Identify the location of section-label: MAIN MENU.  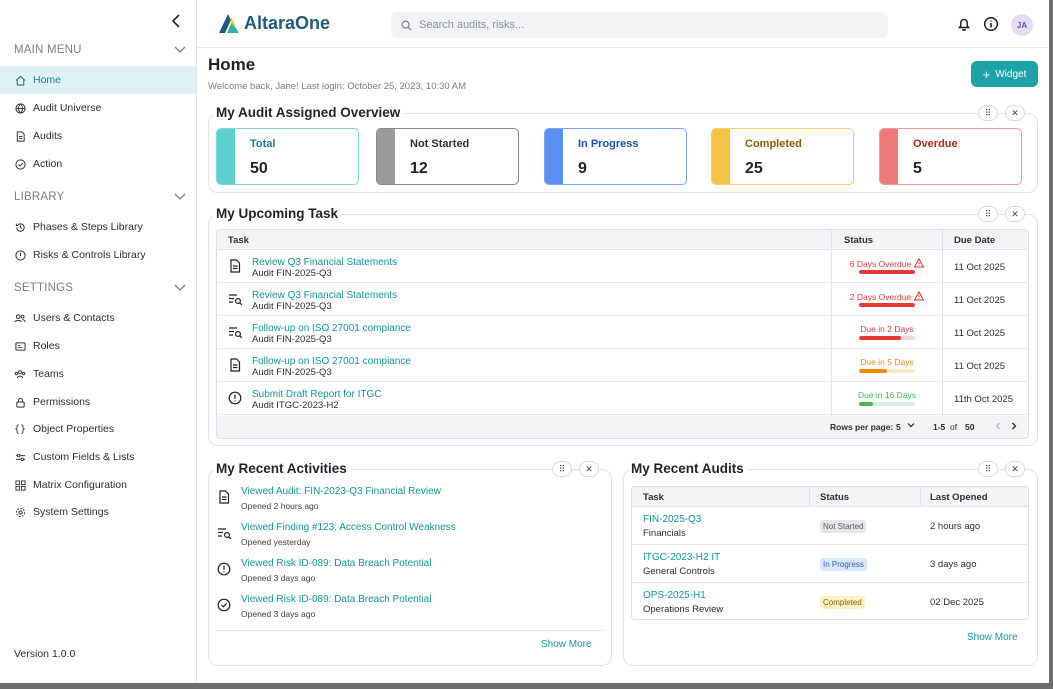
(48, 50).